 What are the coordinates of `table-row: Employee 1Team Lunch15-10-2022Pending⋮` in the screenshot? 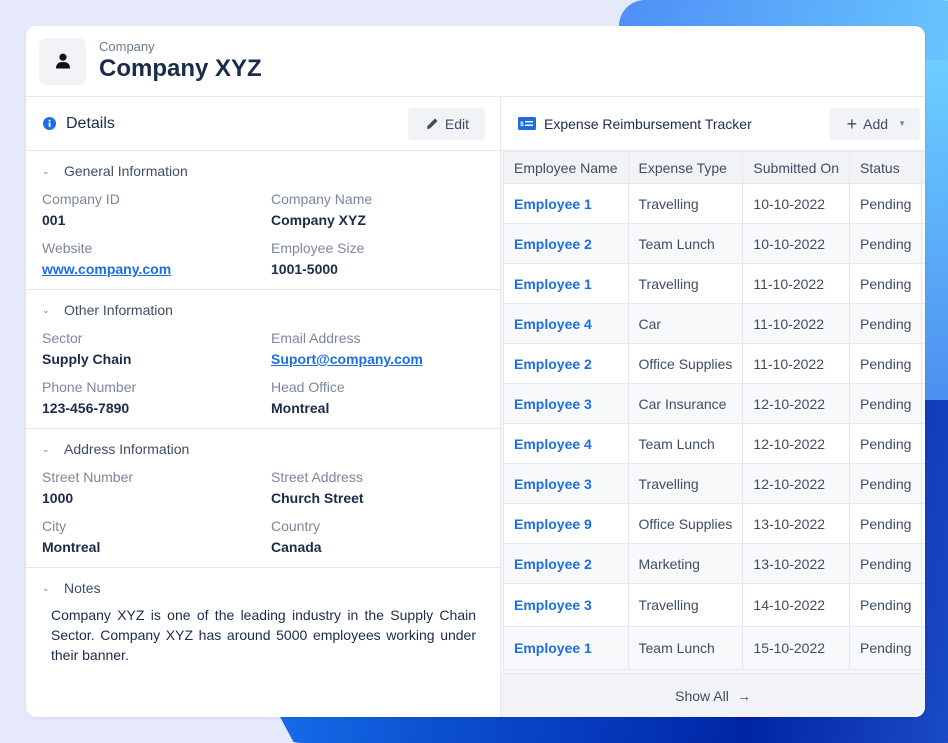 It's located at (714, 648).